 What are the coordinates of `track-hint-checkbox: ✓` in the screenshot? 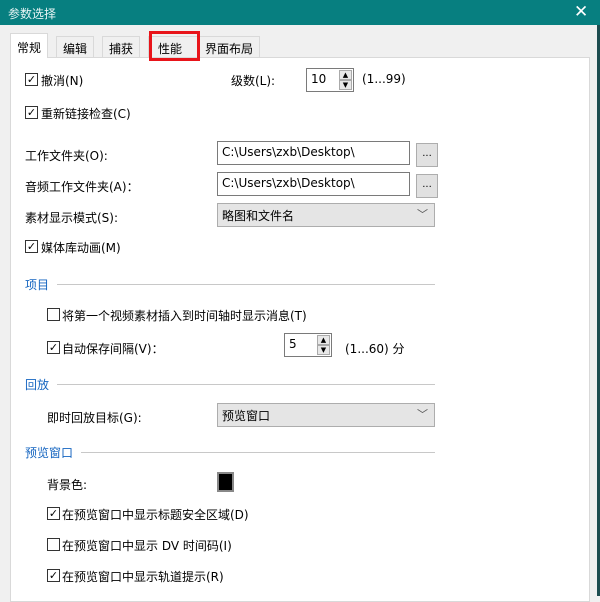 It's located at (53, 575).